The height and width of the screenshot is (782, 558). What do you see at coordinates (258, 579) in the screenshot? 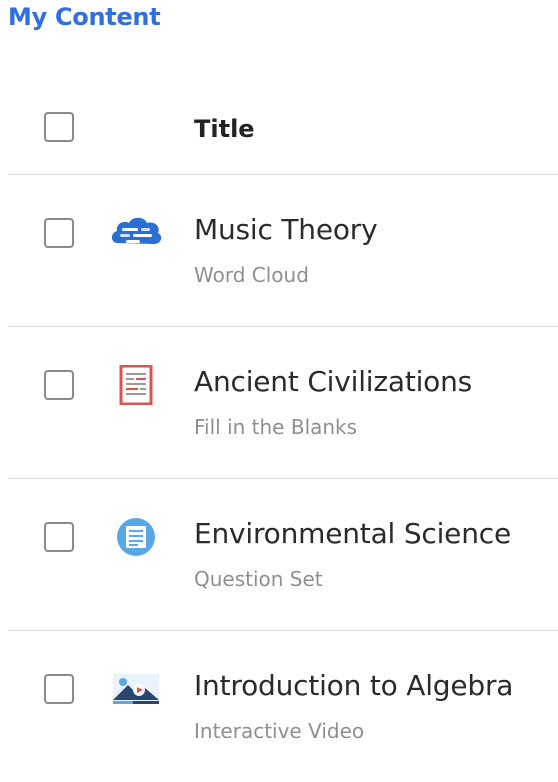
I see `item-type: Question Set` at bounding box center [258, 579].